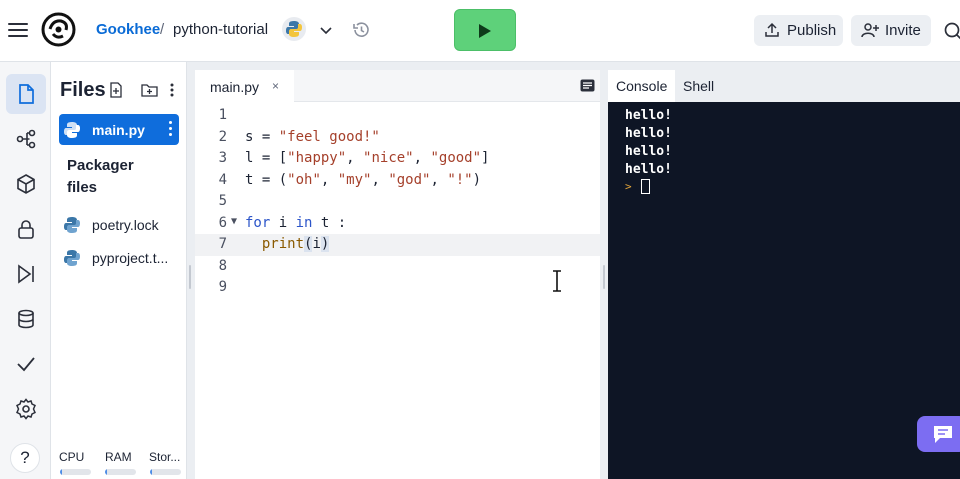 The width and height of the screenshot is (960, 479). What do you see at coordinates (190, 277) in the screenshot?
I see `panel-resize-handle` at bounding box center [190, 277].